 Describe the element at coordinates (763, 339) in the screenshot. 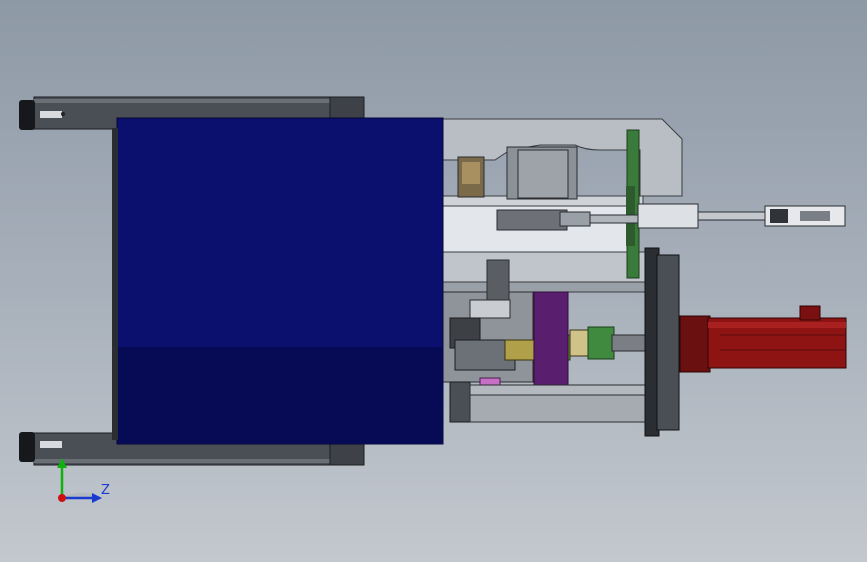

I see `servo-motor` at that location.